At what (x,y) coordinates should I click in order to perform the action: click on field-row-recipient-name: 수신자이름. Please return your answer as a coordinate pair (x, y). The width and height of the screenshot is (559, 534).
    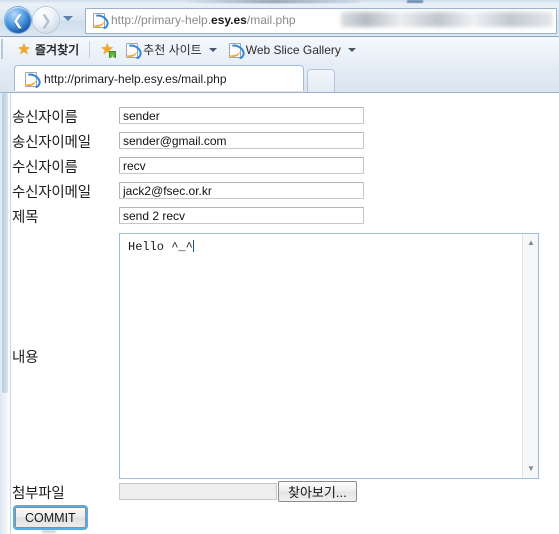
    Looking at the image, I should click on (45, 166).